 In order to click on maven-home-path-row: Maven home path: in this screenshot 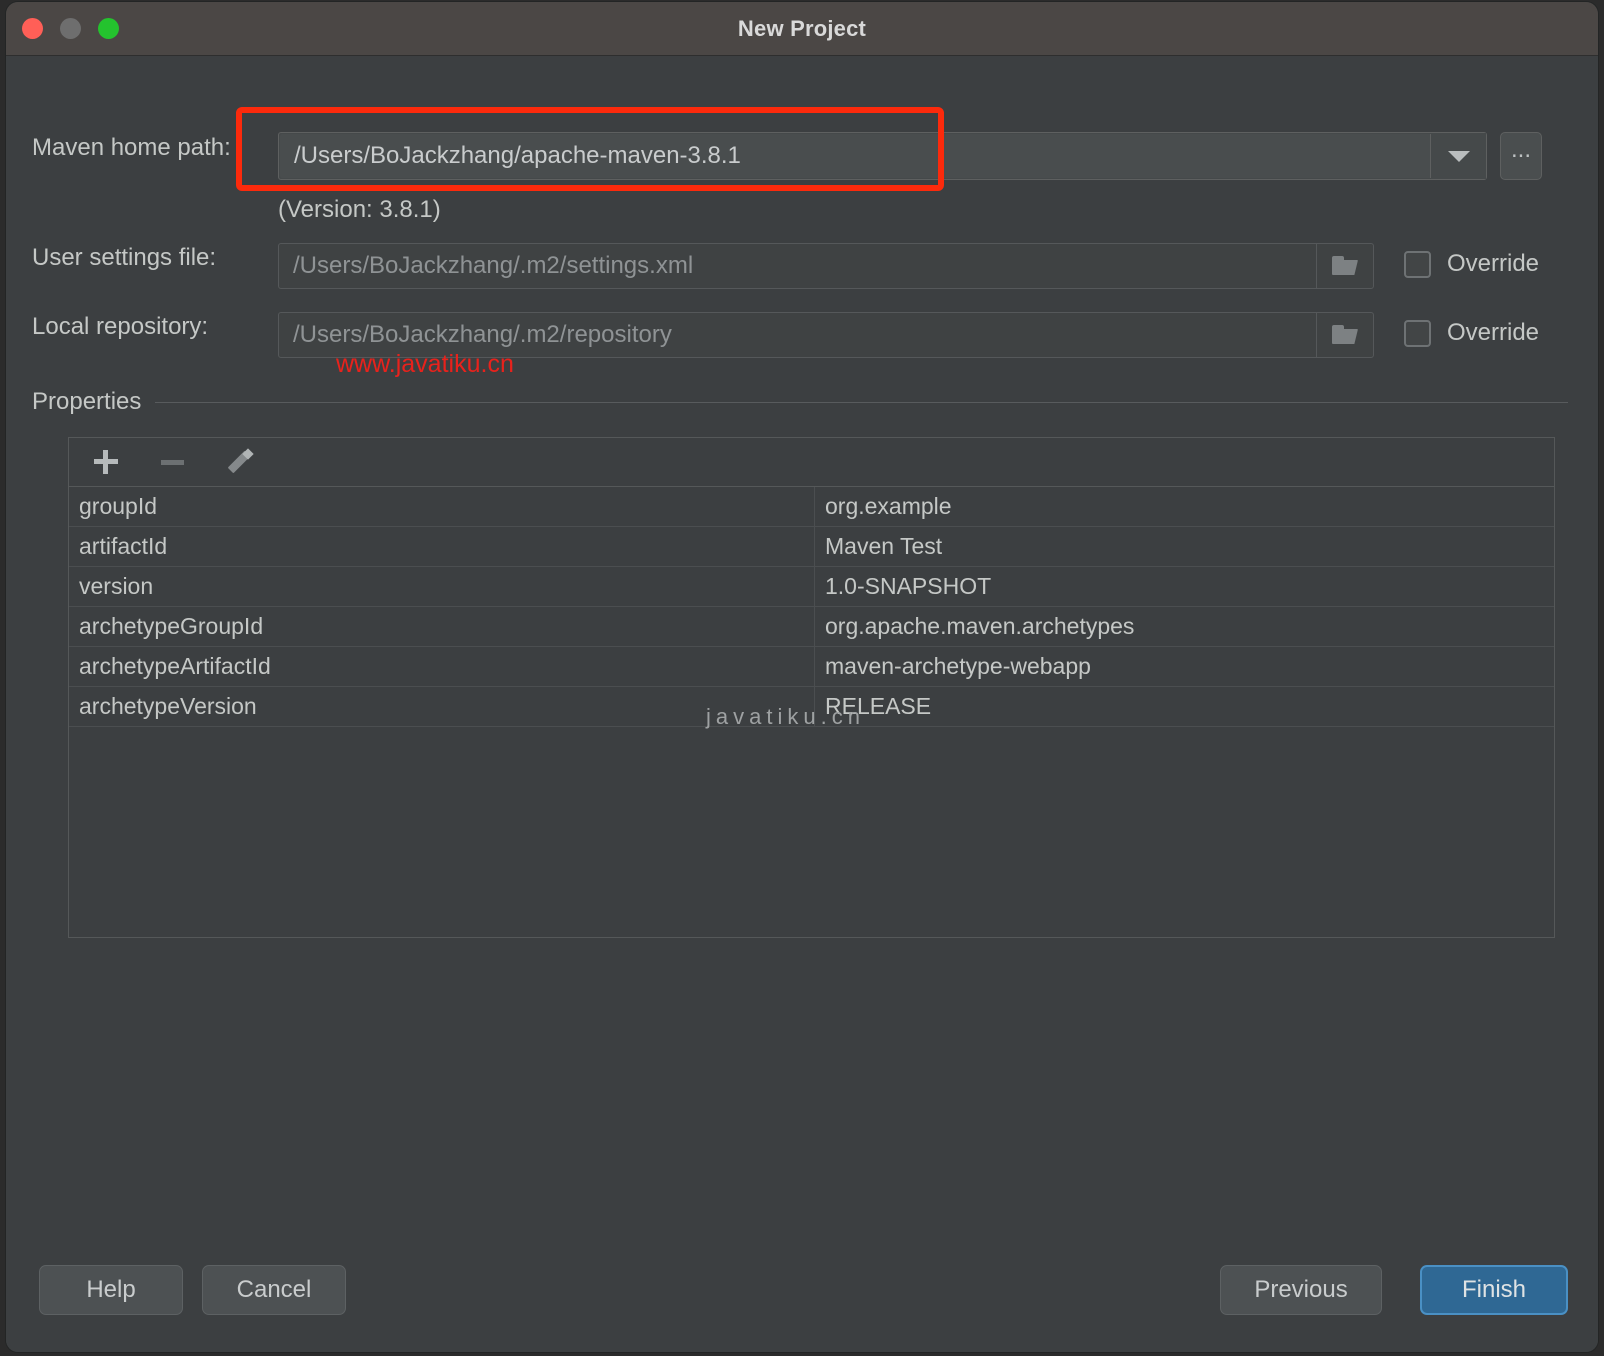, I will do `click(152, 148)`.